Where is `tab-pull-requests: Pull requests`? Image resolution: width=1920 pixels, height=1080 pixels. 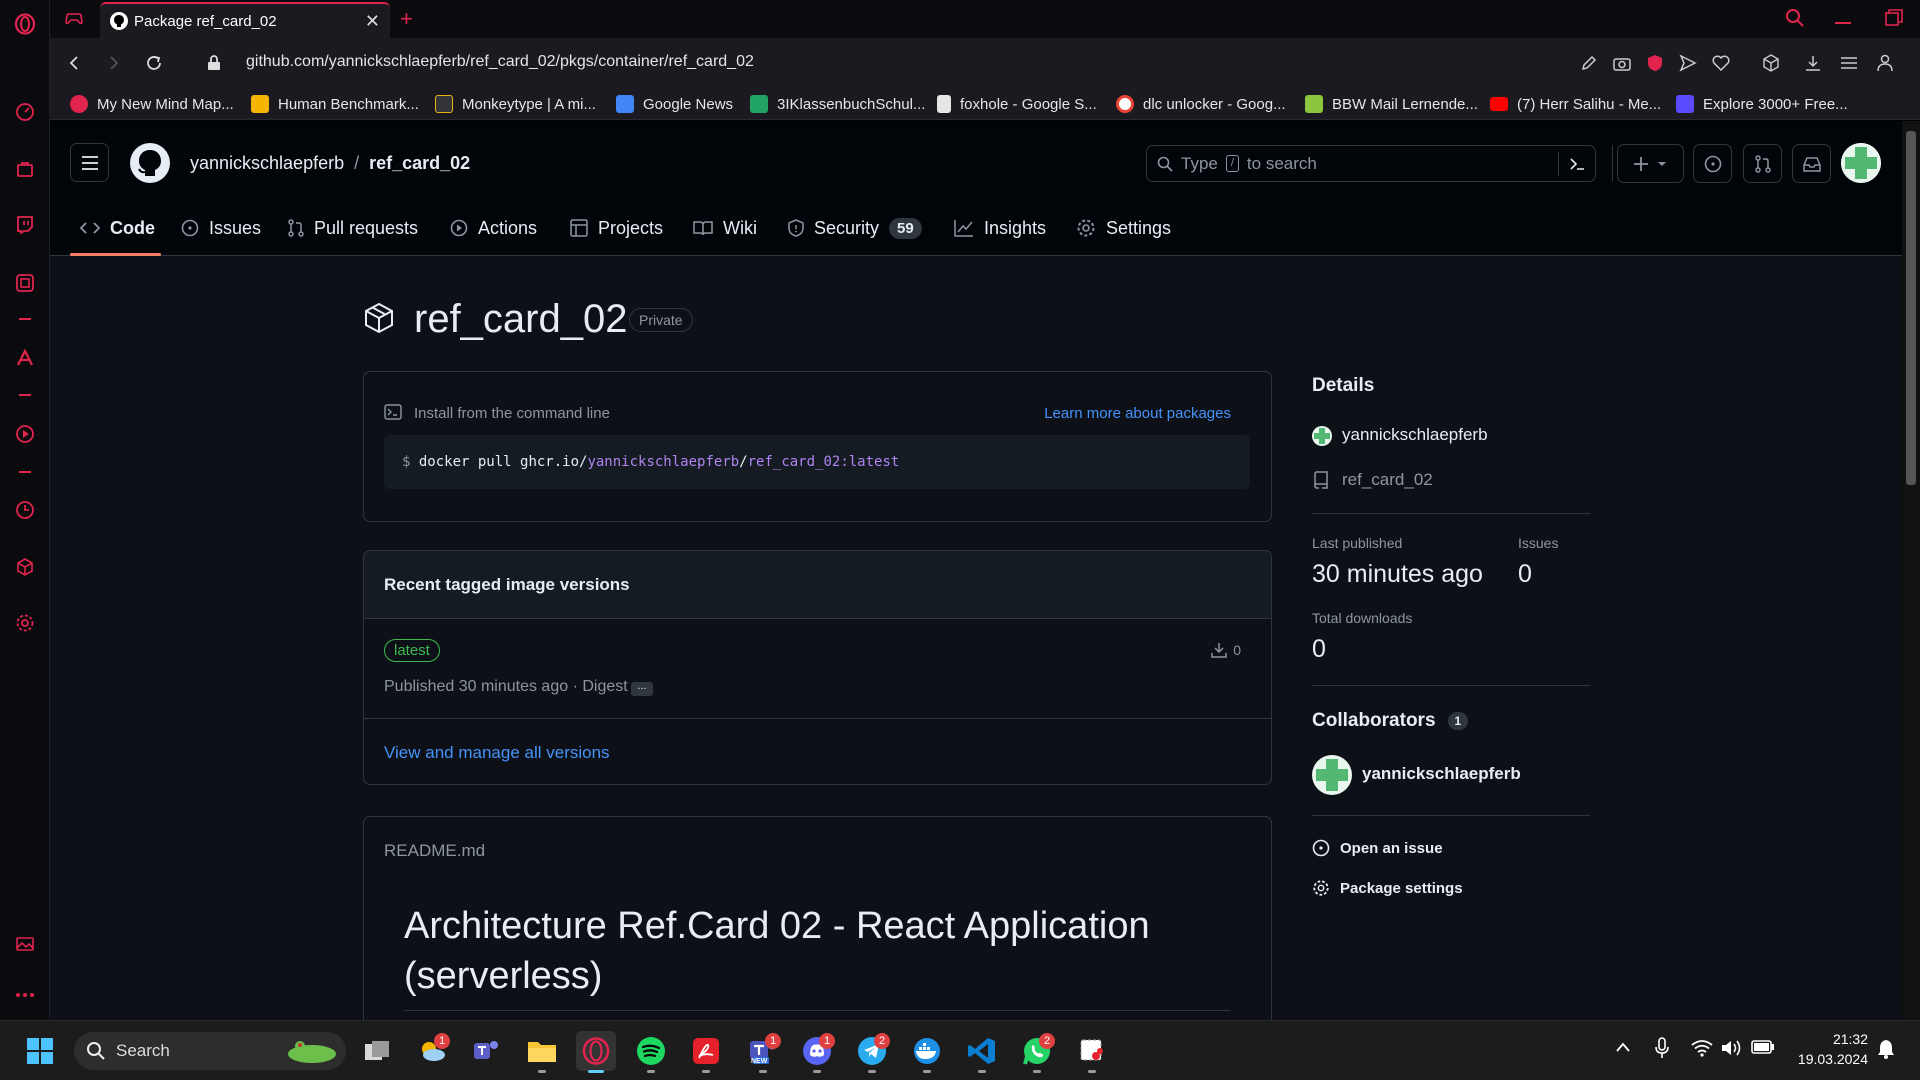 tab-pull-requests: Pull requests is located at coordinates (353, 228).